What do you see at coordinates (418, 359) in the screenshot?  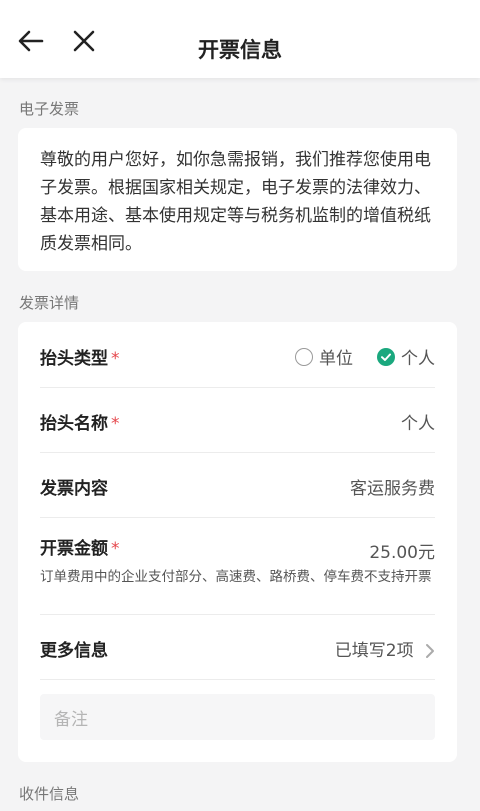 I see `radio-personal-label: 个人` at bounding box center [418, 359].